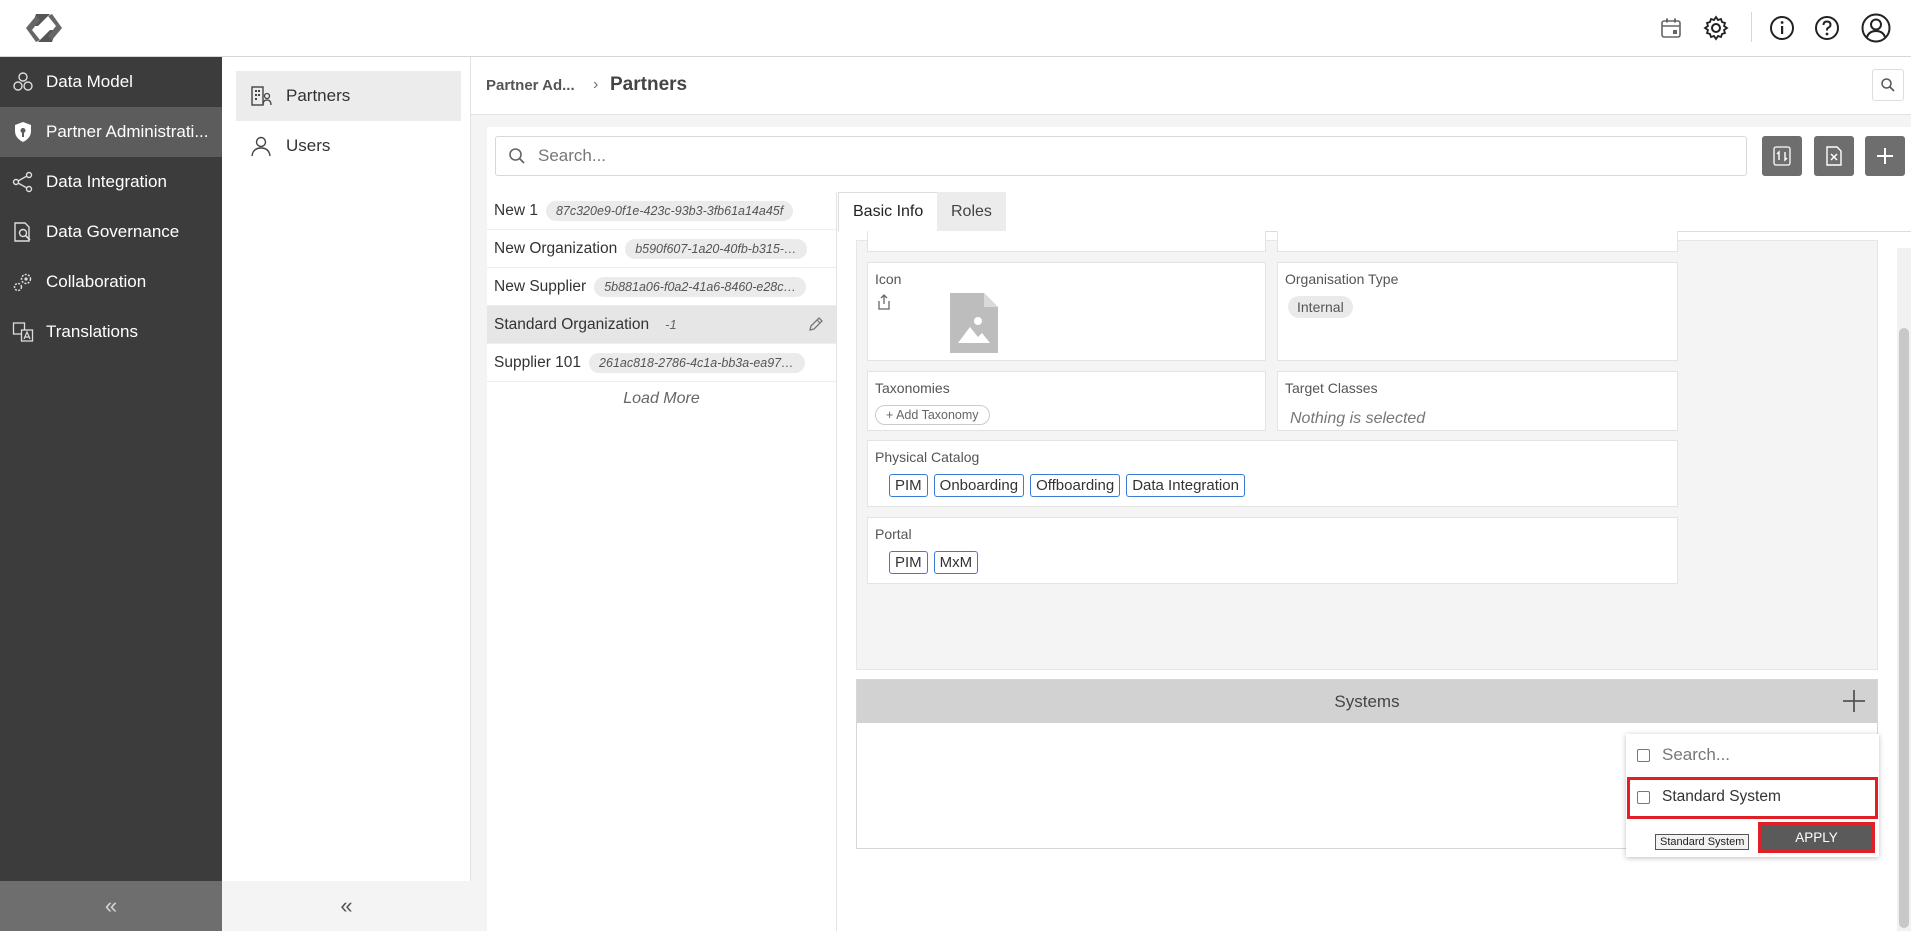  What do you see at coordinates (1876, 28) in the screenshot?
I see `user-avatar-icon` at bounding box center [1876, 28].